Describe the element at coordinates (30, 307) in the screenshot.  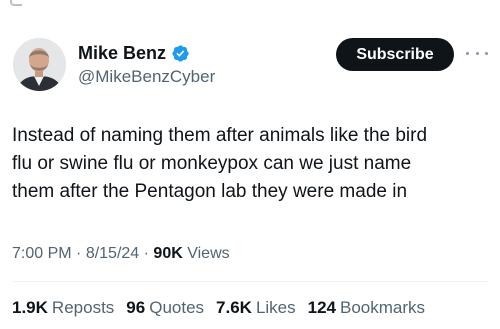
I see `reposts-count: 1.9K` at that location.